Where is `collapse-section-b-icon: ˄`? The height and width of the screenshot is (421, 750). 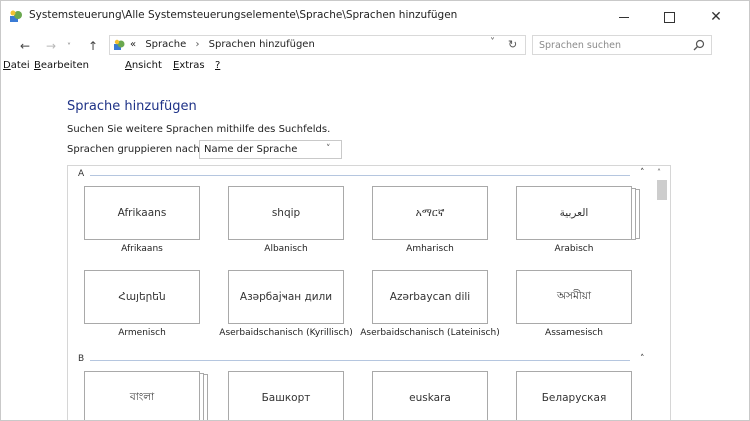
collapse-section-b-icon: ˄ is located at coordinates (642, 359).